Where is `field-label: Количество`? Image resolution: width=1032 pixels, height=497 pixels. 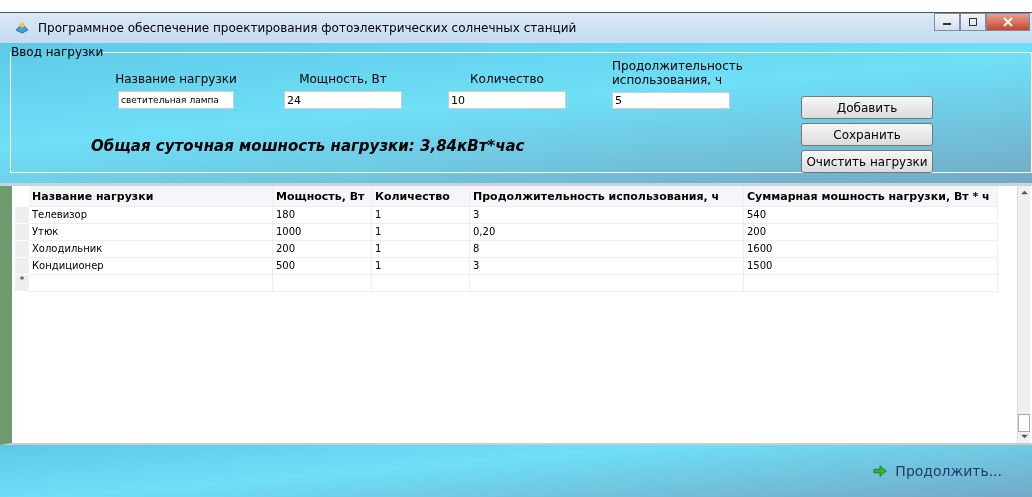 field-label: Количество is located at coordinates (507, 79).